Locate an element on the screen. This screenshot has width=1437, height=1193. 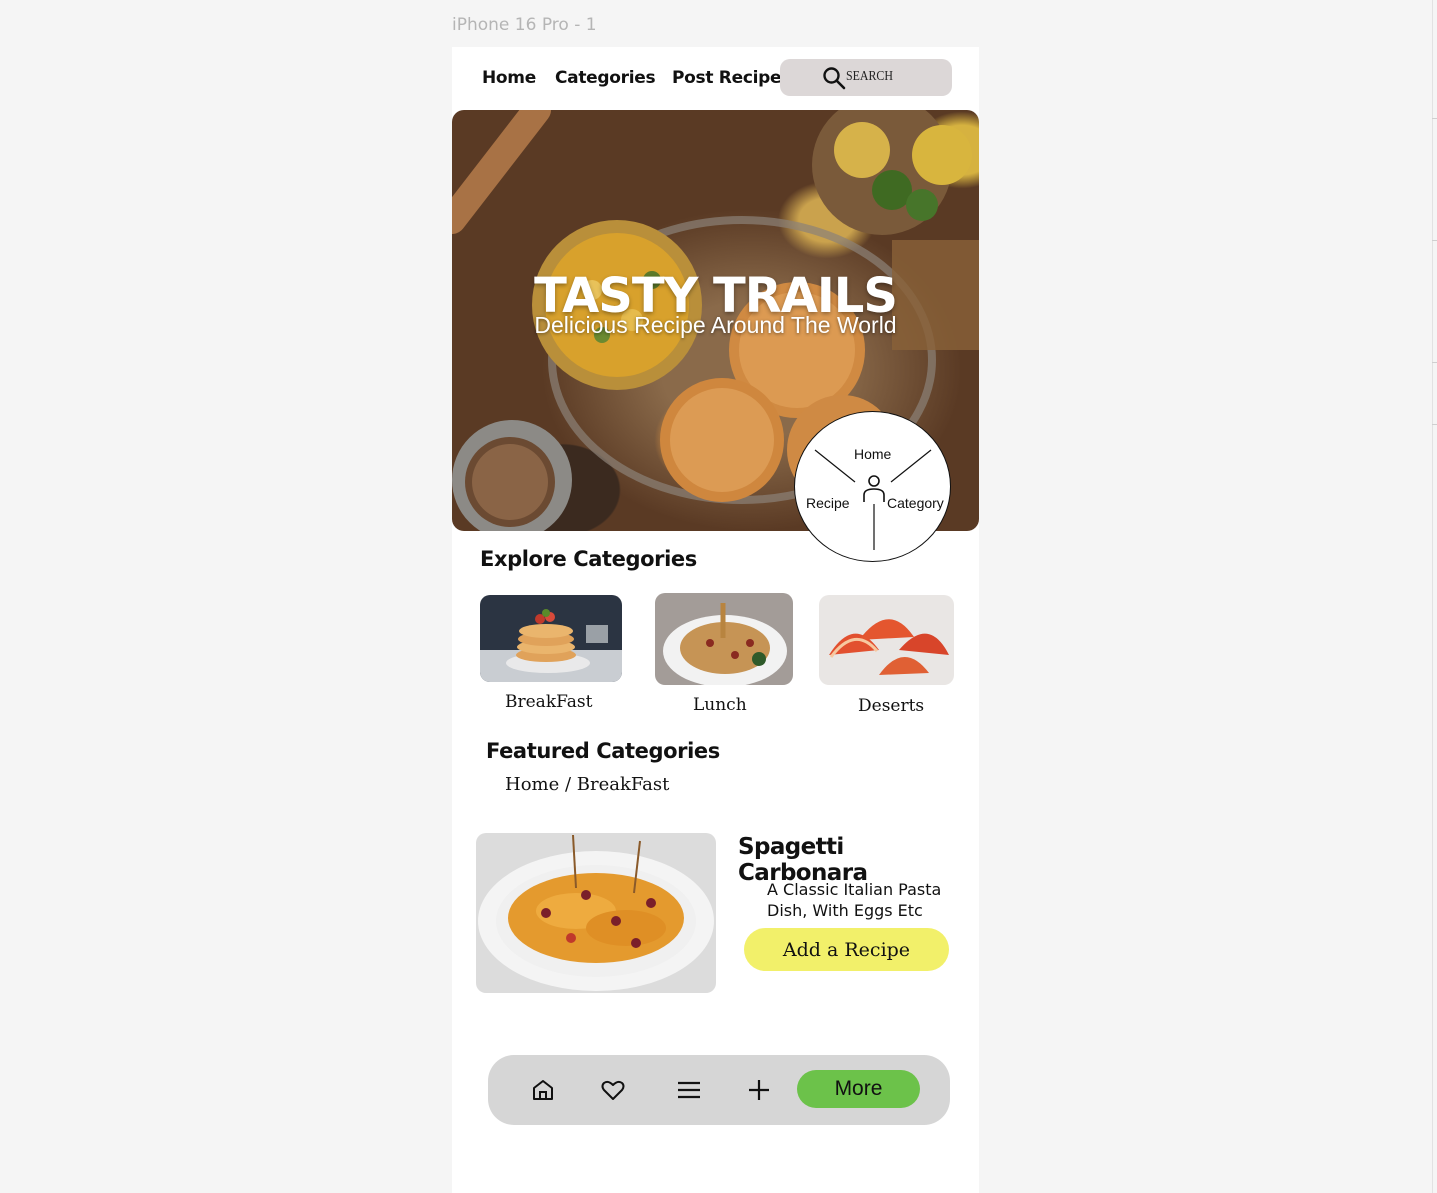
orange-slices-image is located at coordinates (886, 640).